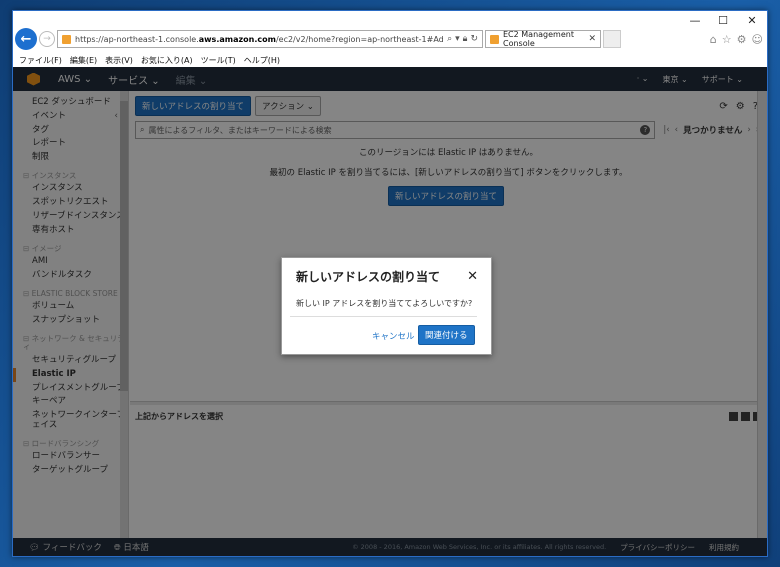 The image size is (780, 567). Describe the element at coordinates (592, 39) in the screenshot. I see `tab-close-icon: ✕` at that location.